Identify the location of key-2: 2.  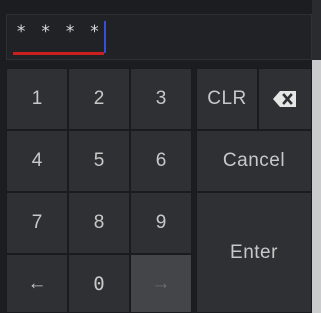
(99, 99).